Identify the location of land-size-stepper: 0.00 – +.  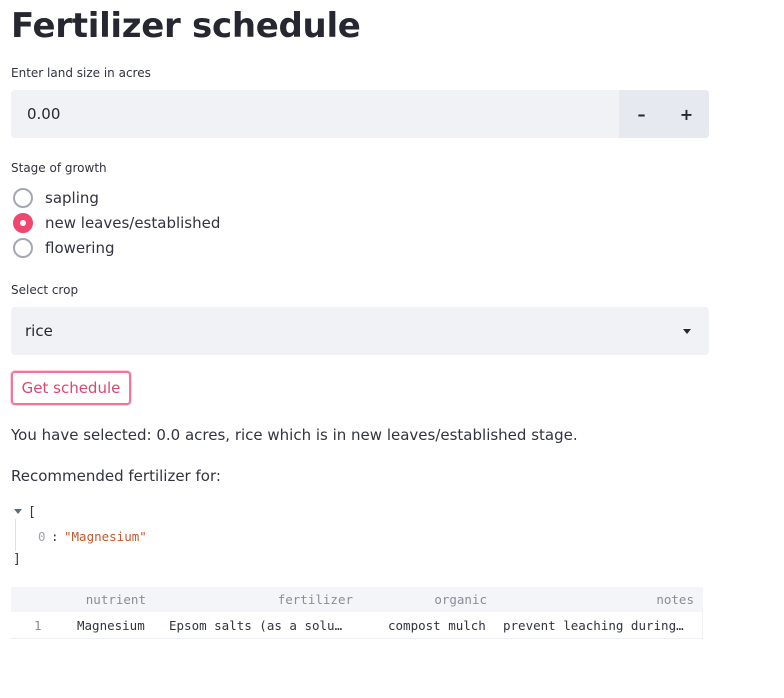
(360, 114).